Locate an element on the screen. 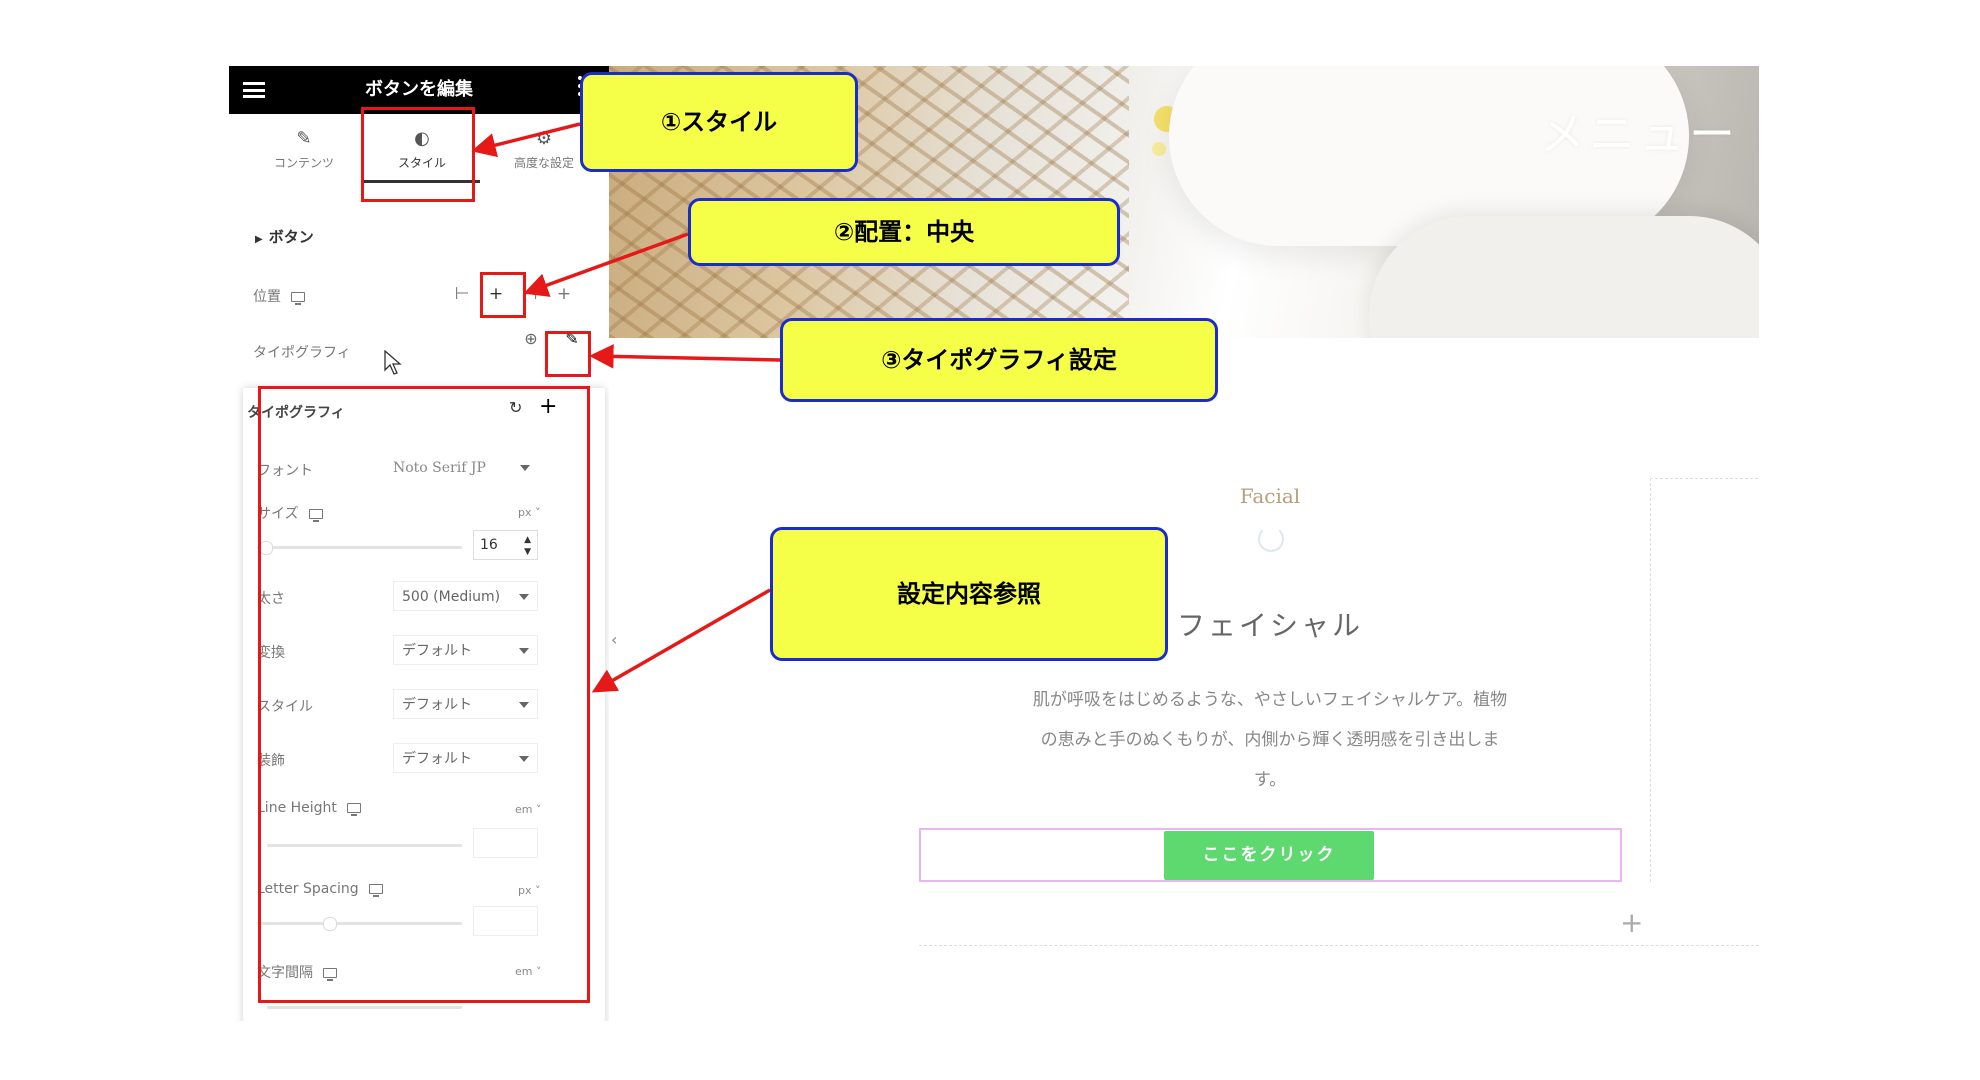  callout-align: ②配置：中央 is located at coordinates (904, 232).